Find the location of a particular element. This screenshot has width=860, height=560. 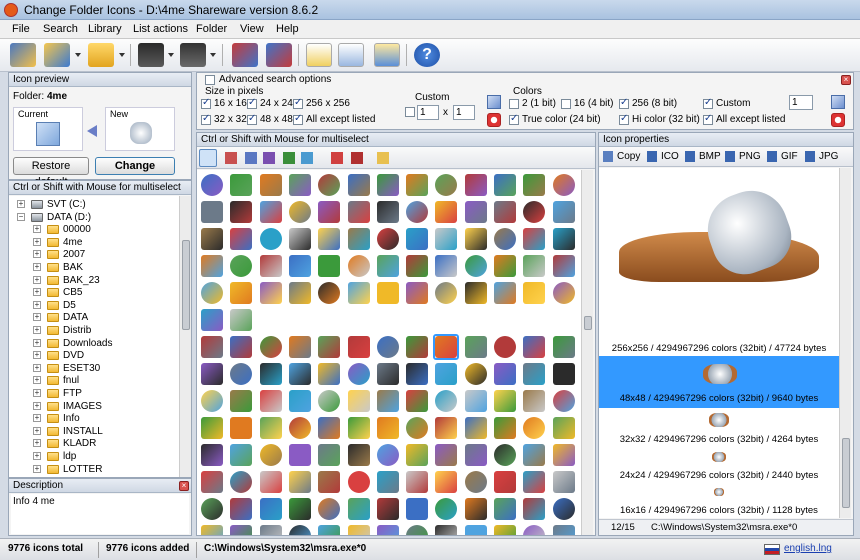

help-icon: ? is located at coordinates (427, 55).